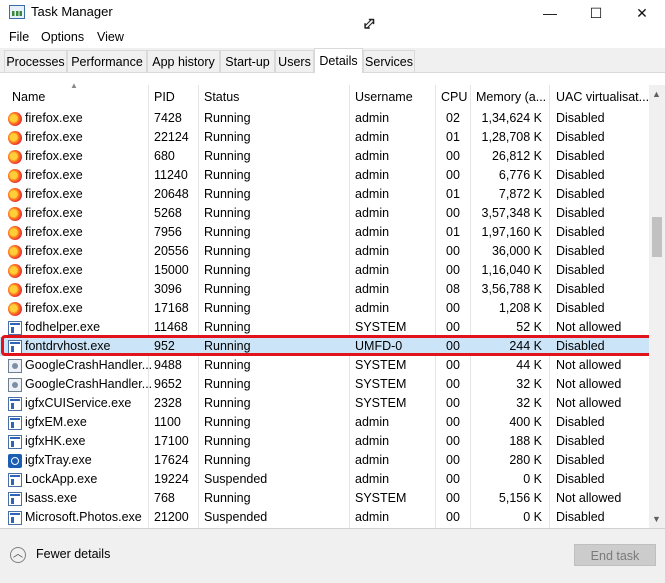 The height and width of the screenshot is (583, 665). Describe the element at coordinates (657, 306) in the screenshot. I see `vertical-scrollbar: ▲ ▼` at that location.